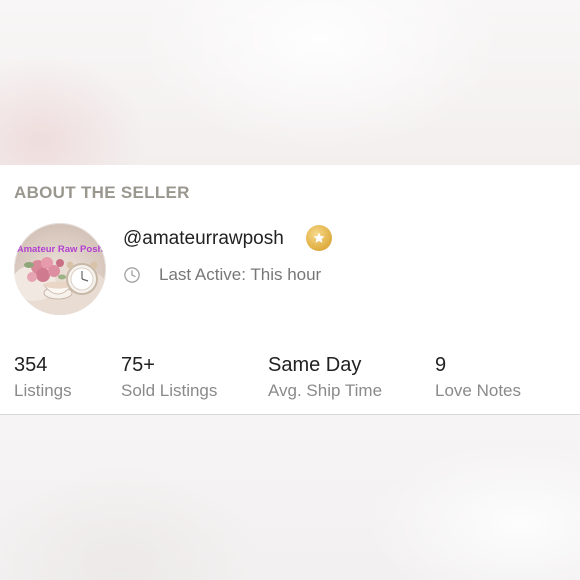  I want to click on section-title: ABOUT THE SELLER, so click(102, 192).